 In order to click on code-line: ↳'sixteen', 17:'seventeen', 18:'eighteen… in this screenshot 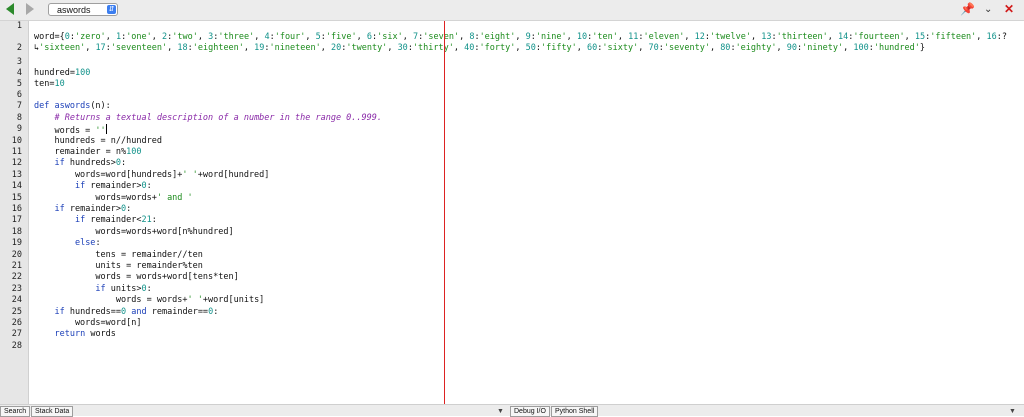, I will do `click(480, 48)`.